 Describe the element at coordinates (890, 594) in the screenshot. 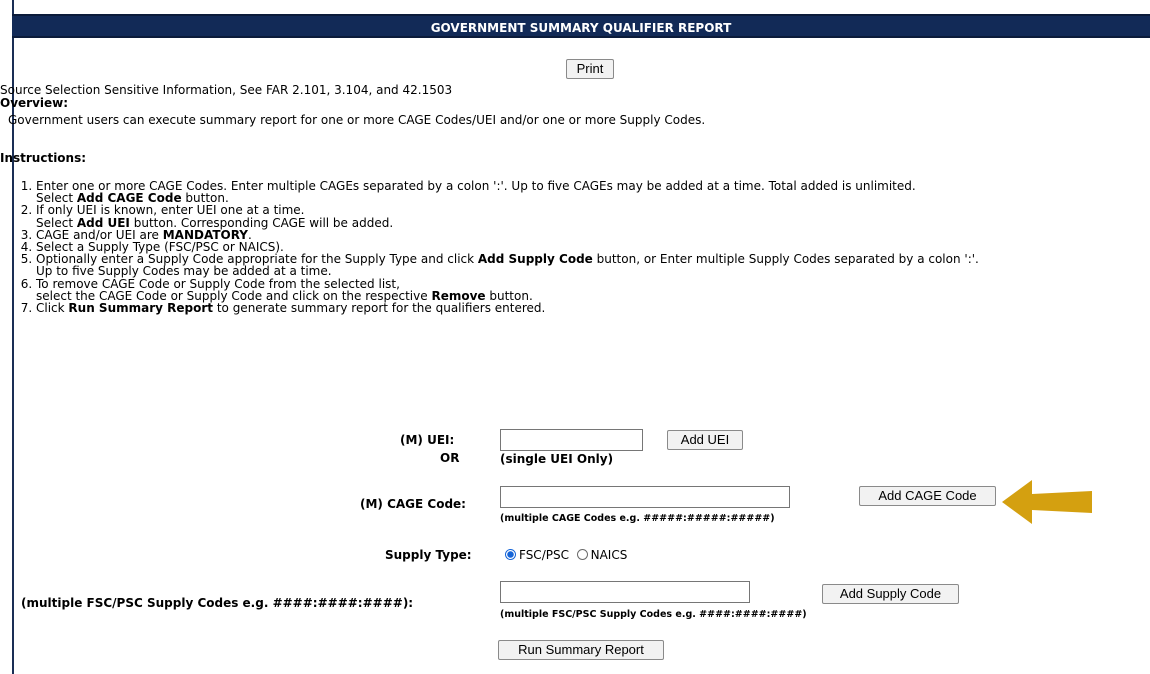

I see `add-supply-code-button: Add Supply Code` at that location.